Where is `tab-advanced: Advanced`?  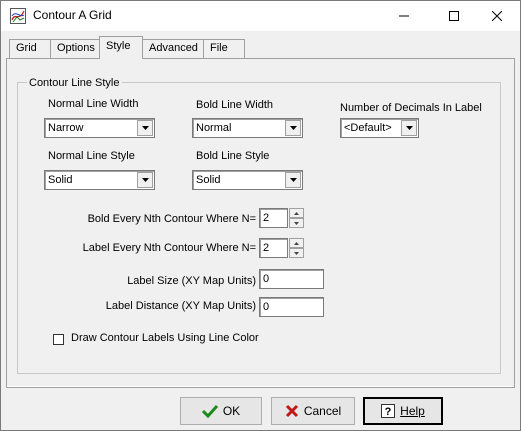
tab-advanced: Advanced is located at coordinates (173, 48).